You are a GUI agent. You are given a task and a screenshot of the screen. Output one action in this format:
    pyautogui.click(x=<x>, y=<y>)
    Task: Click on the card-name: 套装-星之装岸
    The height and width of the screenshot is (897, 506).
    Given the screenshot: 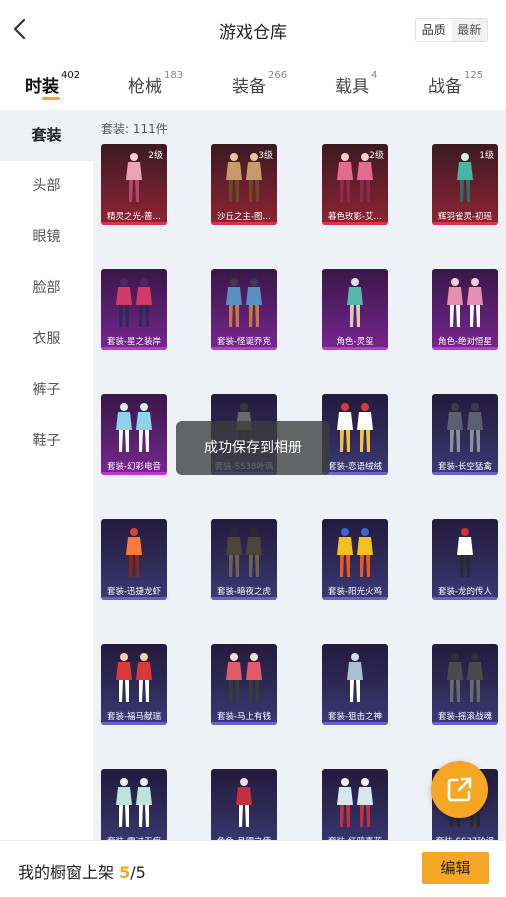 What is the action you would take?
    pyautogui.click(x=134, y=342)
    